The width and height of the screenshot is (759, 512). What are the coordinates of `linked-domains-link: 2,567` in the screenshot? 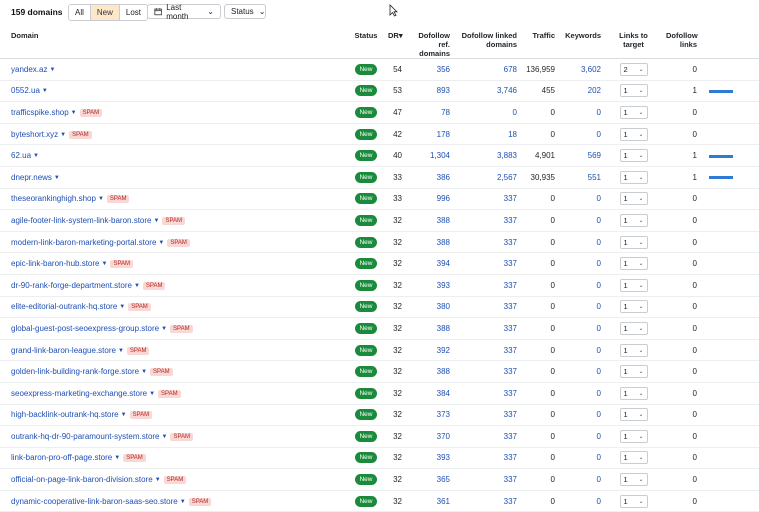 It's located at (507, 177).